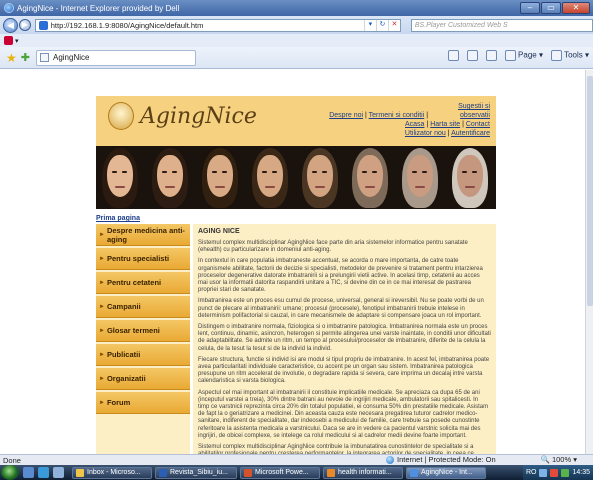 This screenshot has width=593, height=480. Describe the element at coordinates (414, 124) in the screenshot. I see `link-acasa: Acasa` at that location.